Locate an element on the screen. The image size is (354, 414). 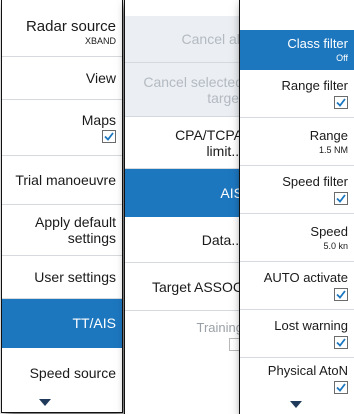
speed-filter-checkbox is located at coordinates (341, 198).